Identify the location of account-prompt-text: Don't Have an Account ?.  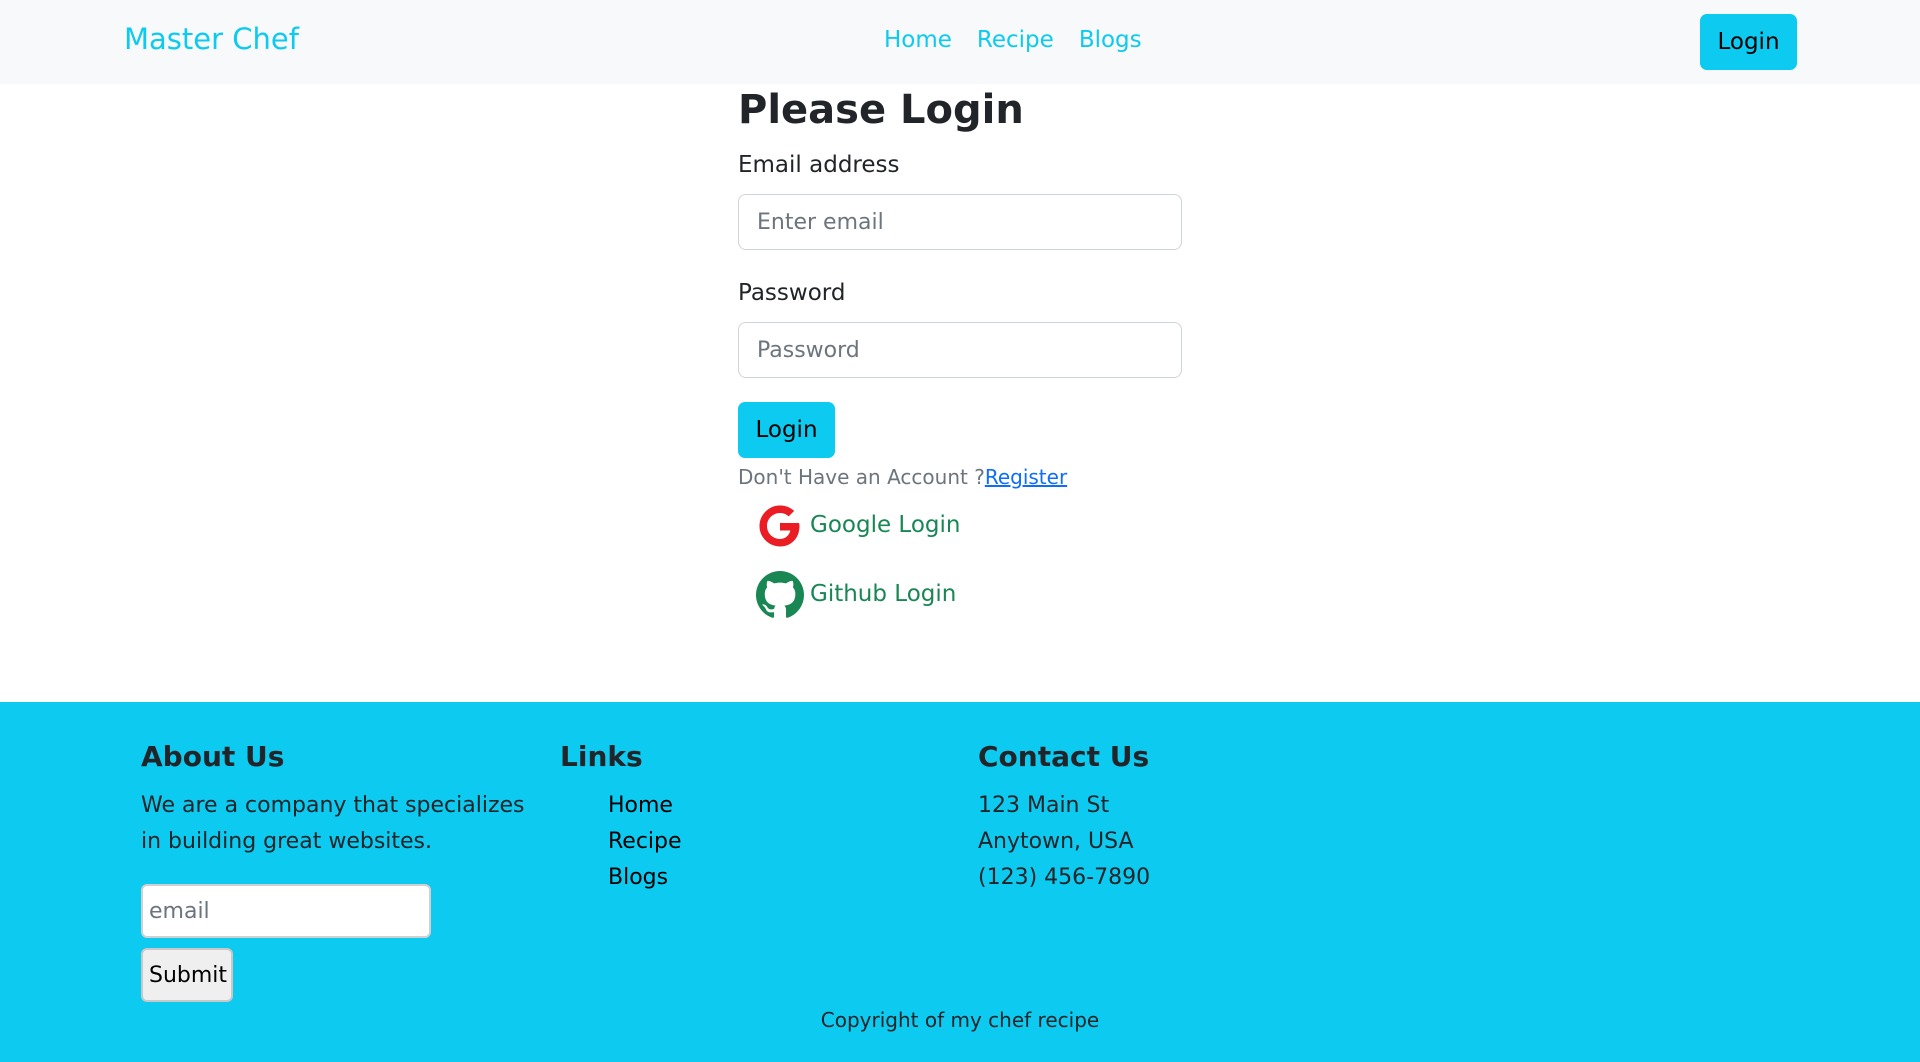
(861, 477).